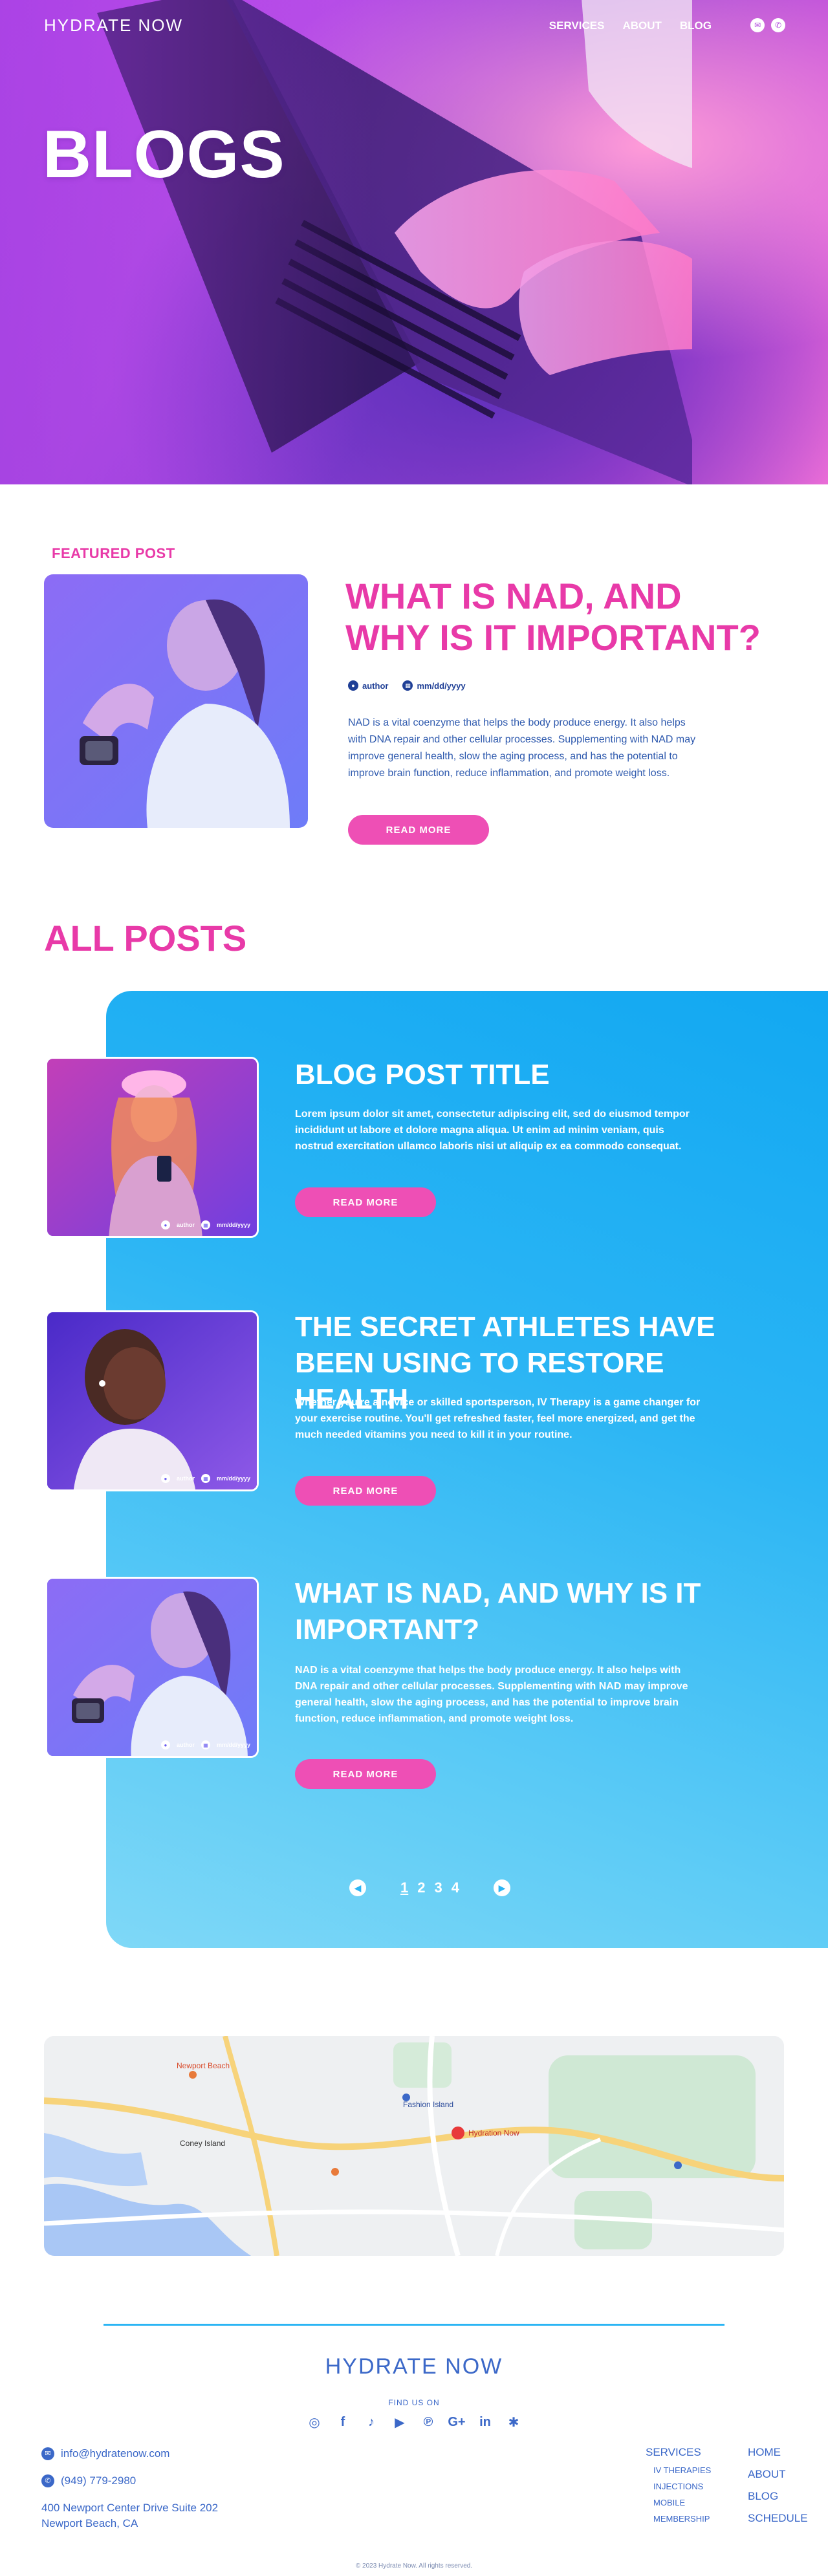 Image resolution: width=828 pixels, height=2576 pixels. Describe the element at coordinates (404, 1887) in the screenshot. I see `page-1: 1` at that location.